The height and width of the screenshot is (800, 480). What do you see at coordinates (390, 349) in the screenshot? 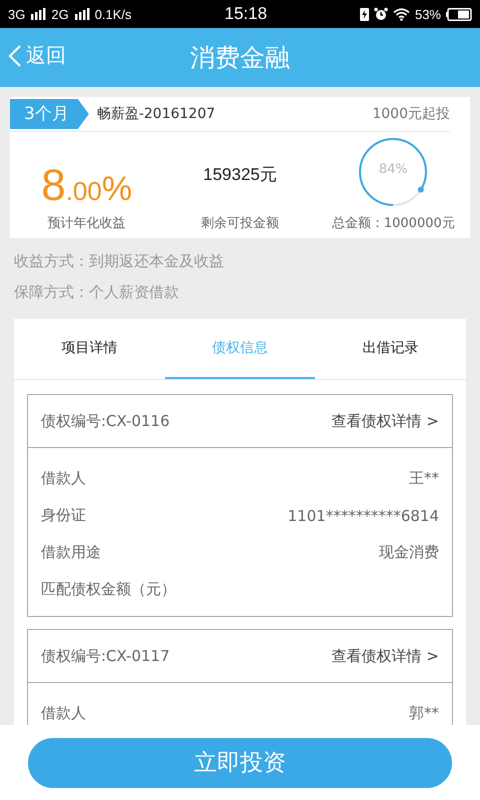
I see `tab: 出借记录` at bounding box center [390, 349].